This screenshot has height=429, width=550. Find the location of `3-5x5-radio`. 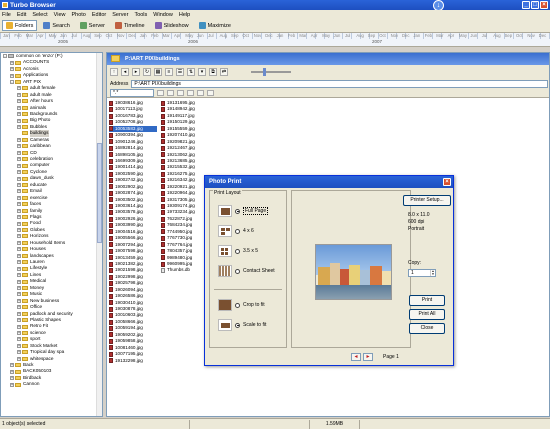

3-5x5-radio is located at coordinates (237, 251).